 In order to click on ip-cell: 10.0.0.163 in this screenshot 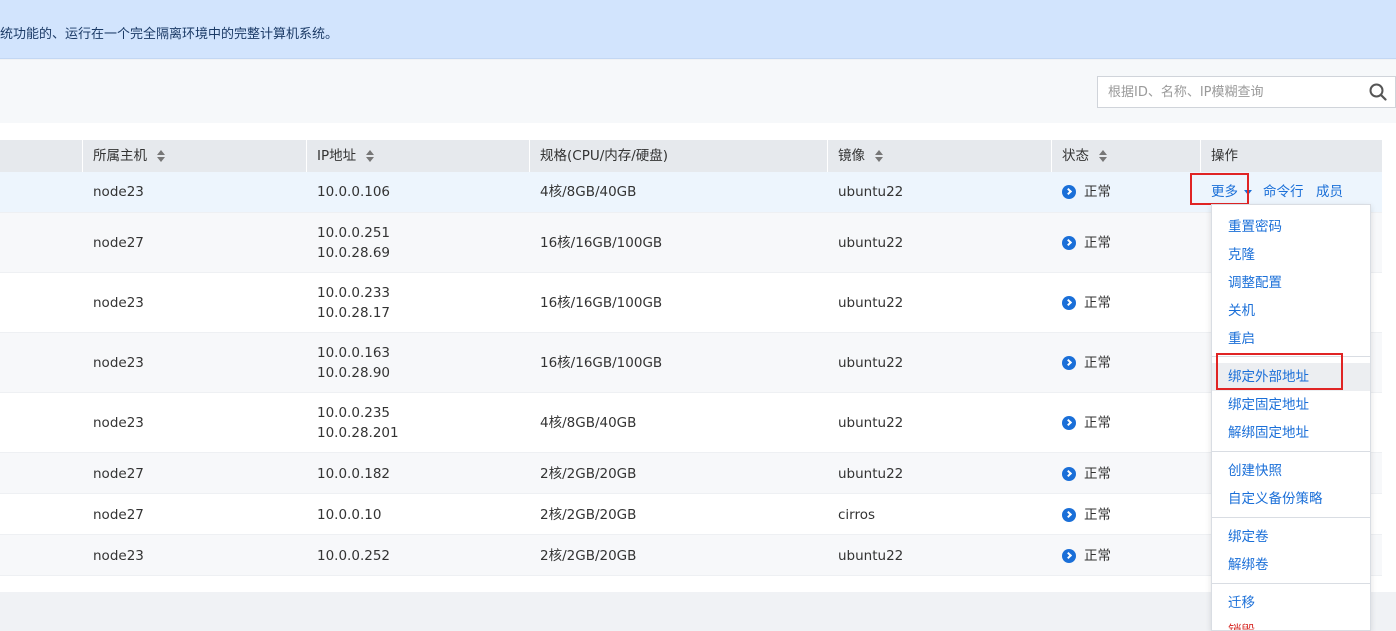, I will do `click(353, 353)`.